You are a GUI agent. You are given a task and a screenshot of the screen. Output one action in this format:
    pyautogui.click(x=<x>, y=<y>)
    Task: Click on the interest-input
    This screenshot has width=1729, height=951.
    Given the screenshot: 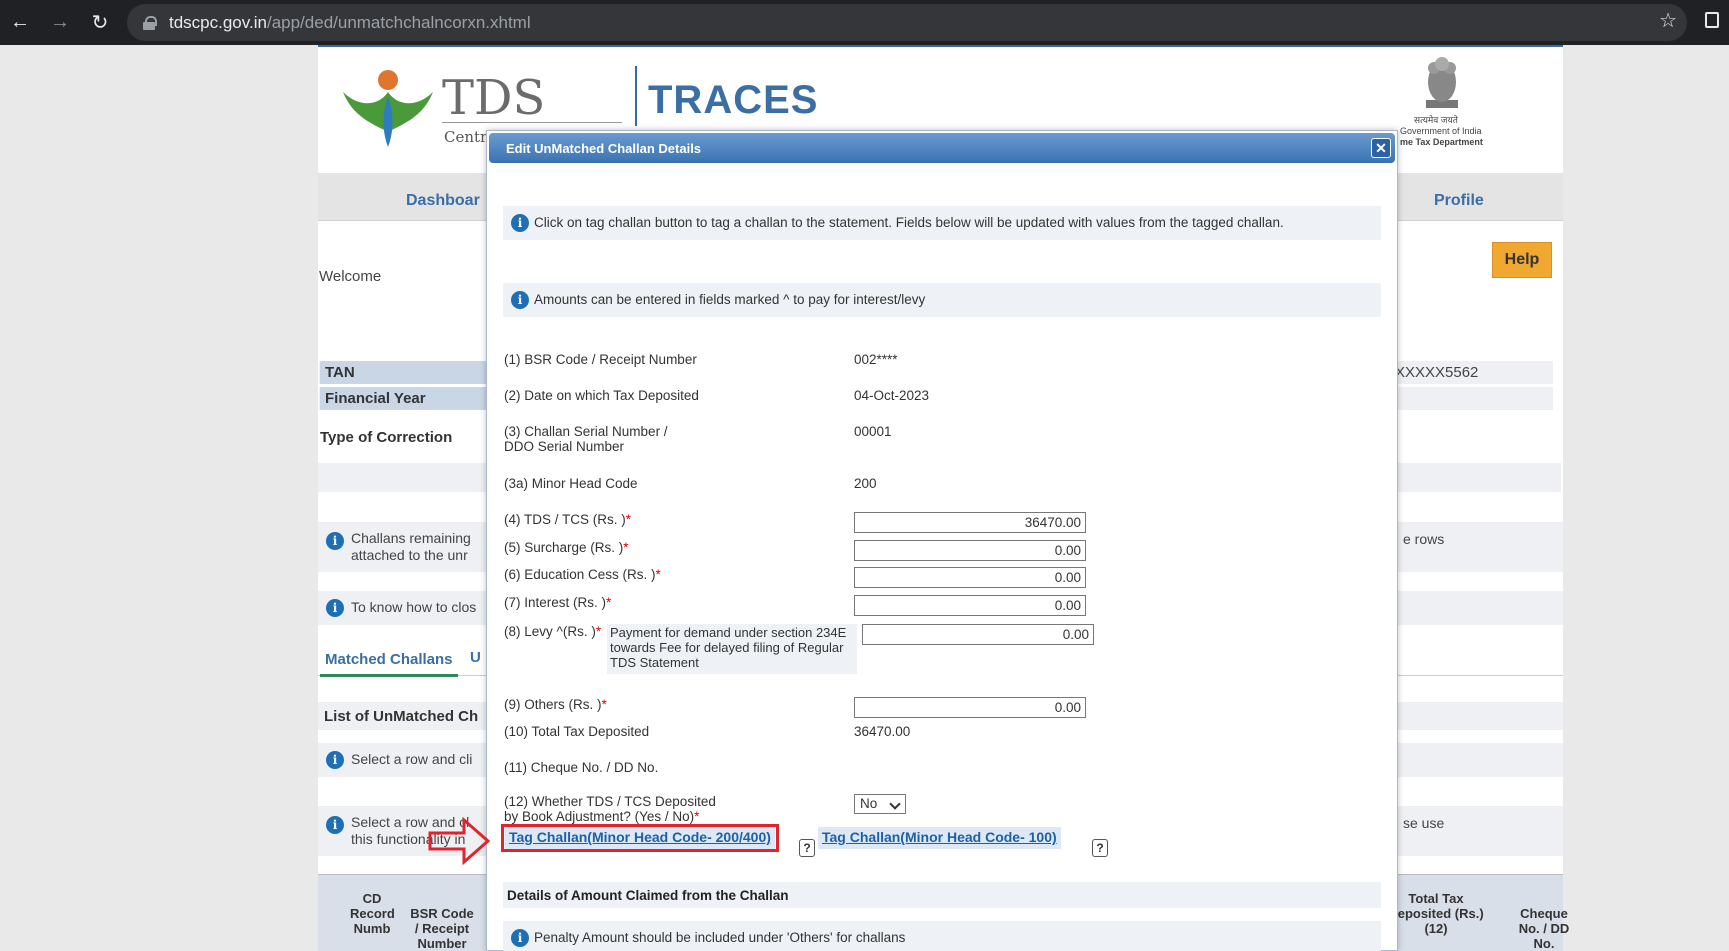 What is the action you would take?
    pyautogui.click(x=970, y=605)
    